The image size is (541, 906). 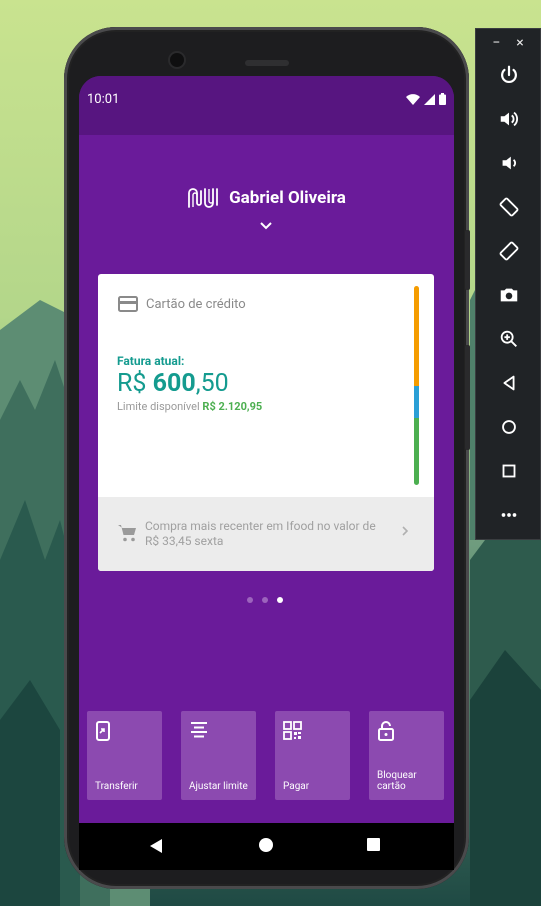 I want to click on volume-down-button, so click(x=509, y=163).